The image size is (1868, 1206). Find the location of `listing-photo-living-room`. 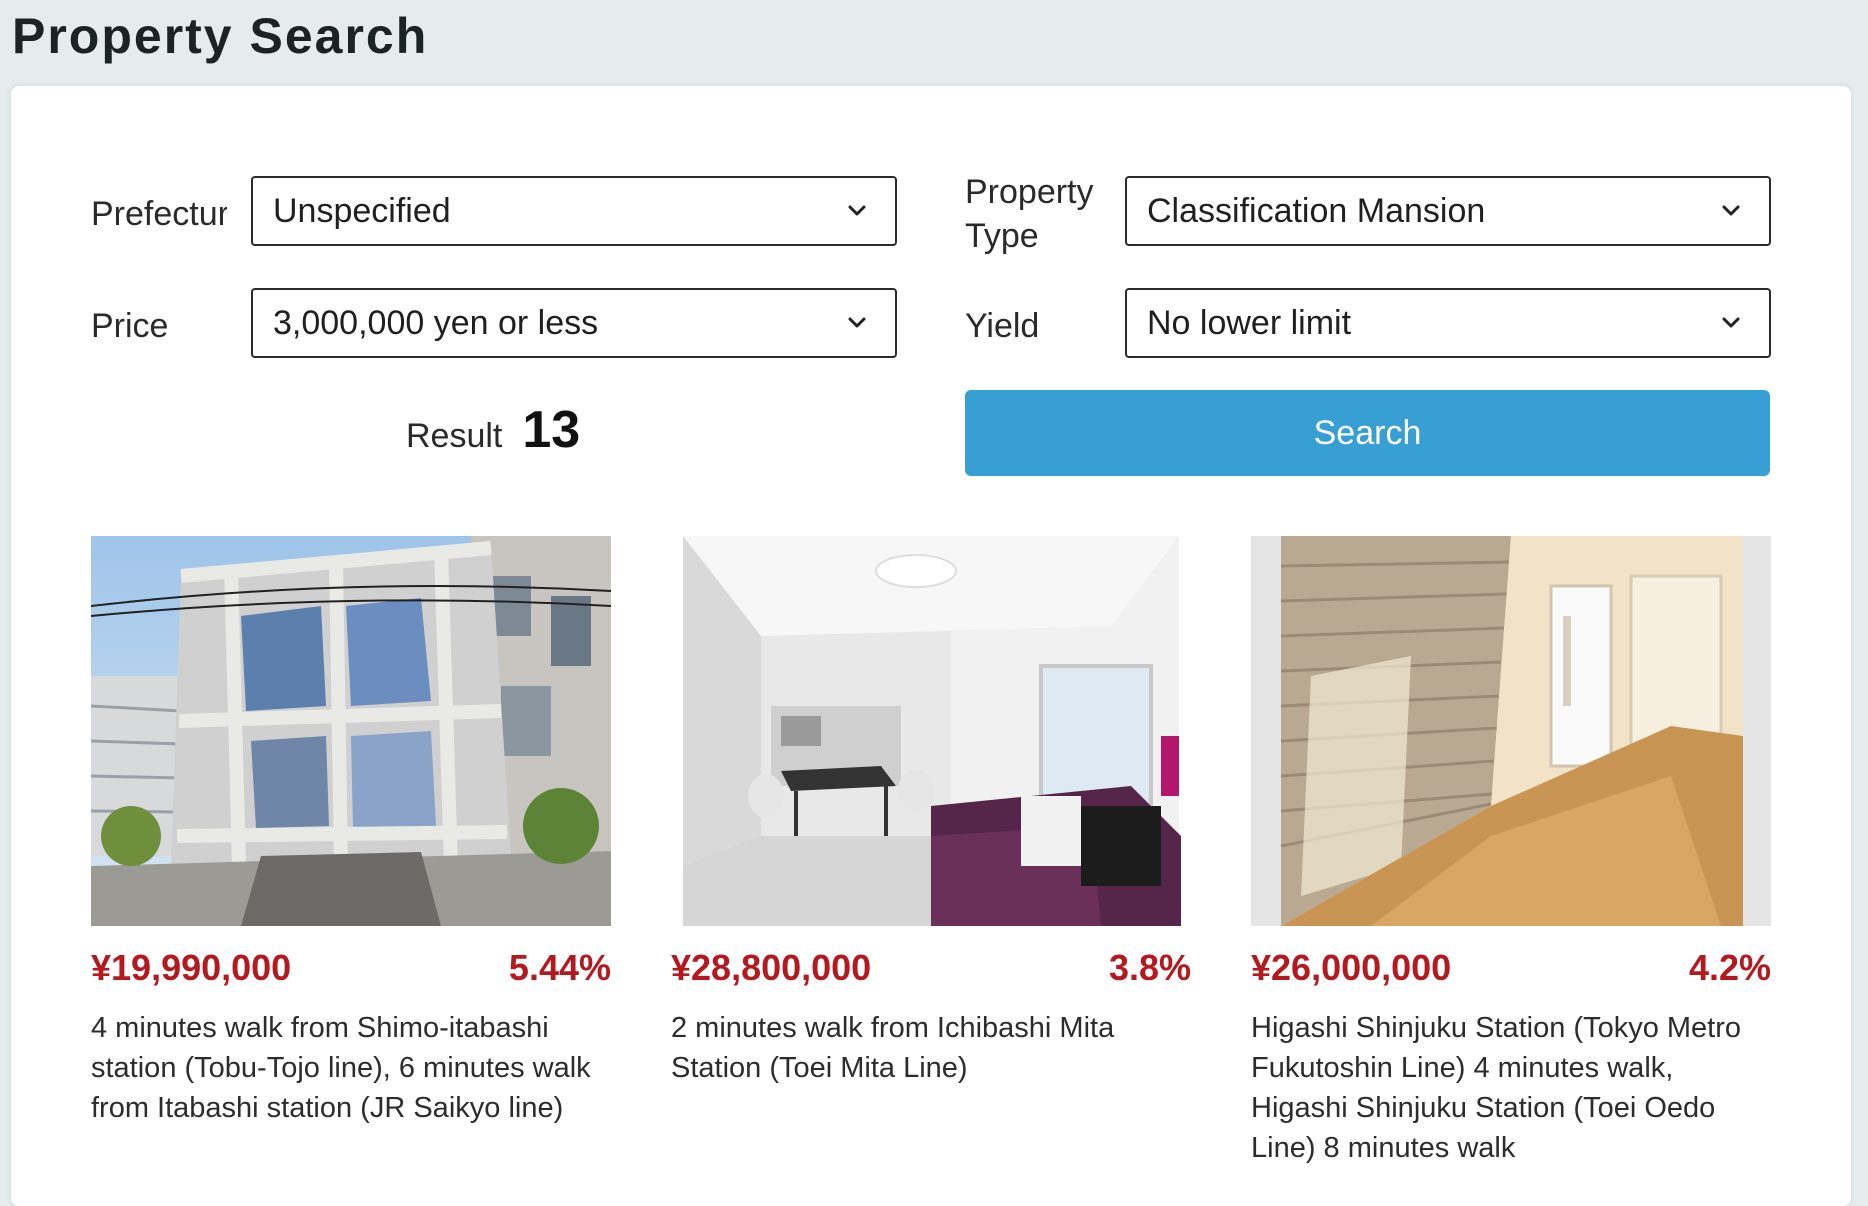

listing-photo-living-room is located at coordinates (931, 731).